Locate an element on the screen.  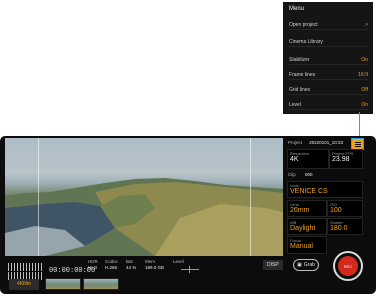
stat-value: 189.0 GB is located at coordinates (155, 267).